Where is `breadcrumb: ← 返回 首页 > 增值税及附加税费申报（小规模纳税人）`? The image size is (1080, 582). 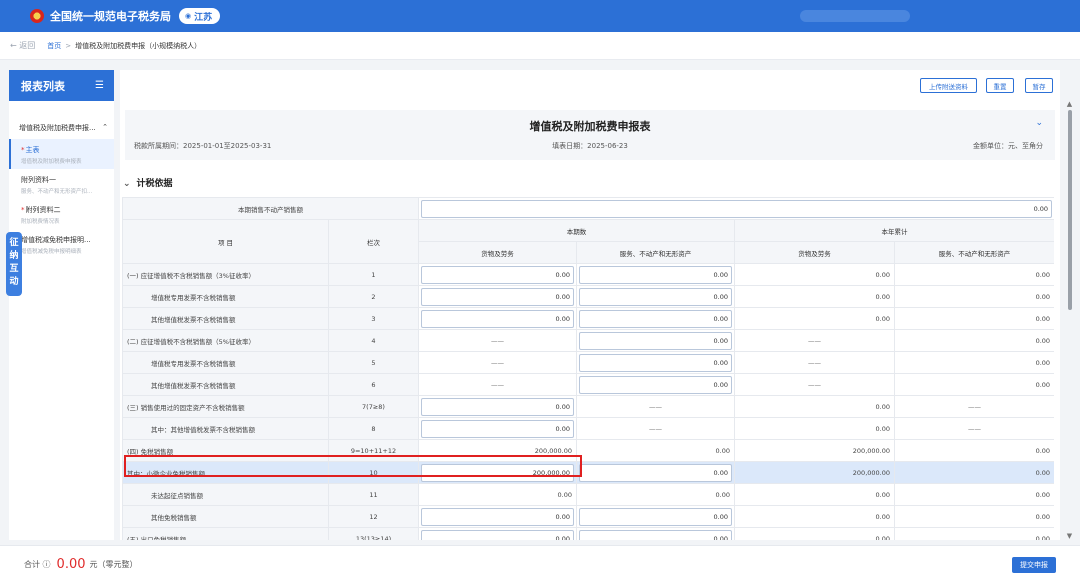 breadcrumb: ← 返回 首页 > 增值税及附加税费申报（小规模纳税人） is located at coordinates (540, 46).